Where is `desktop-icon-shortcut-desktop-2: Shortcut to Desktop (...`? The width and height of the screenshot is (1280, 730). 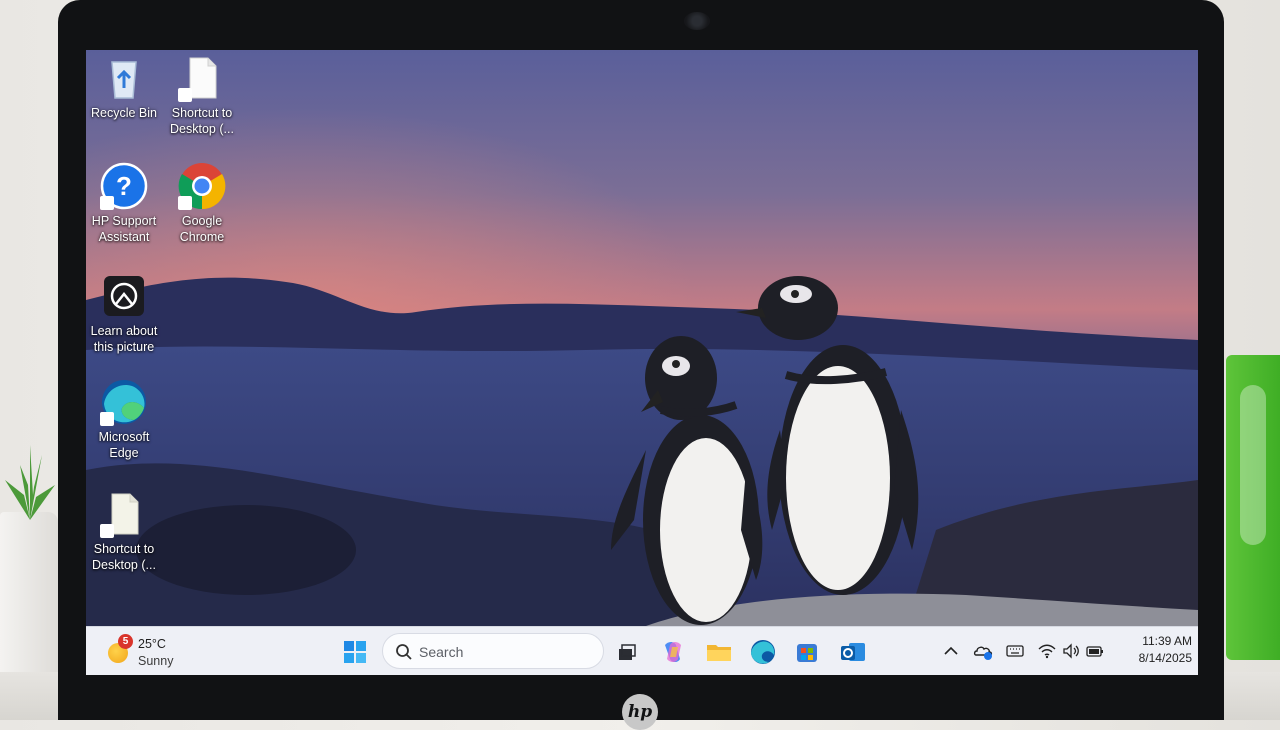
desktop-icon-shortcut-desktop-2: Shortcut to Desktop (... is located at coordinates (125, 531).